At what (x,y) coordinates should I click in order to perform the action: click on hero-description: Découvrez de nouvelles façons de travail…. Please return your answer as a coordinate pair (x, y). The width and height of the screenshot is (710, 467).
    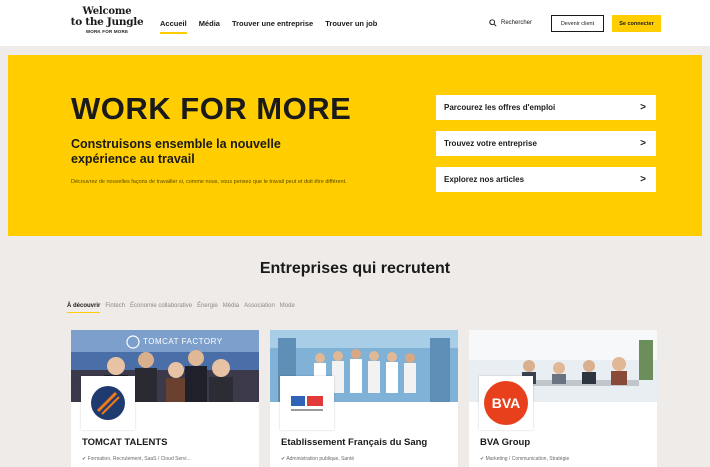
    Looking at the image, I should click on (209, 182).